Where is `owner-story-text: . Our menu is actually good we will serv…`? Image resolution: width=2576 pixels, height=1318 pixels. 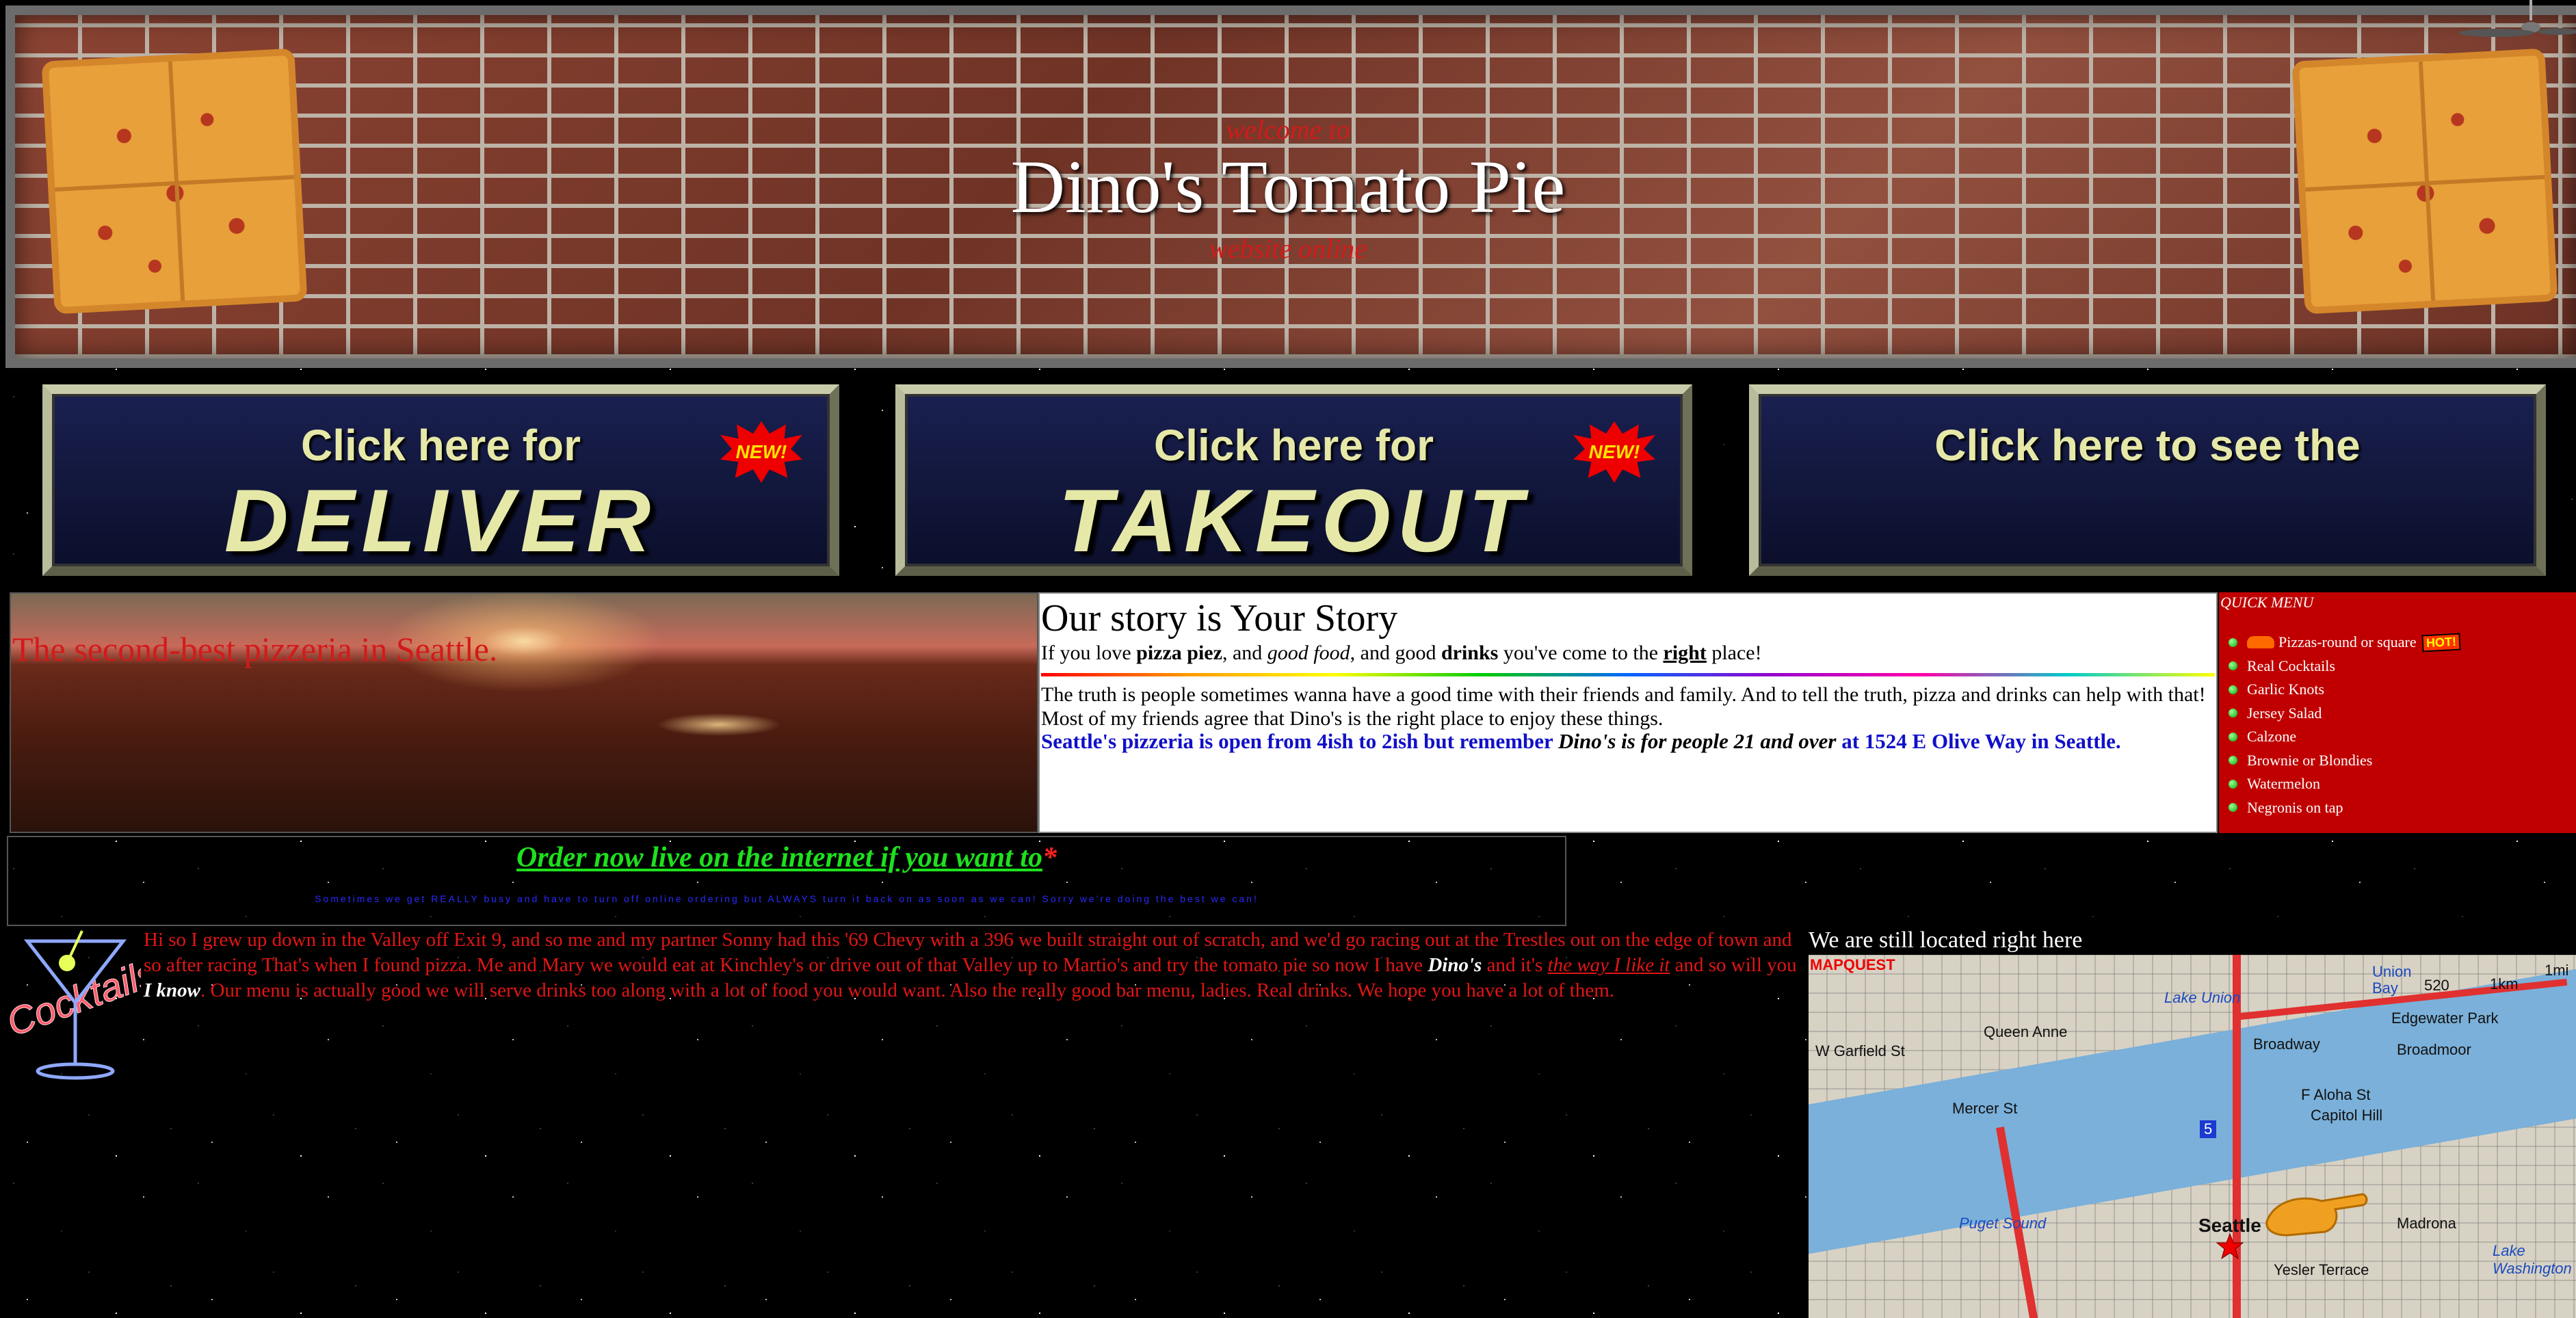 owner-story-text: . Our menu is actually good we will serv… is located at coordinates (907, 990).